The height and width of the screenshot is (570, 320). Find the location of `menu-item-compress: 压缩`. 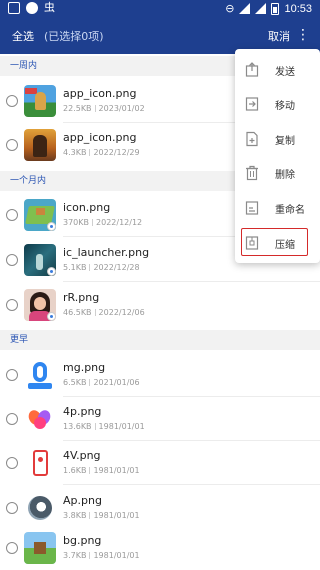

menu-item-compress: 压缩 is located at coordinates (277, 243).